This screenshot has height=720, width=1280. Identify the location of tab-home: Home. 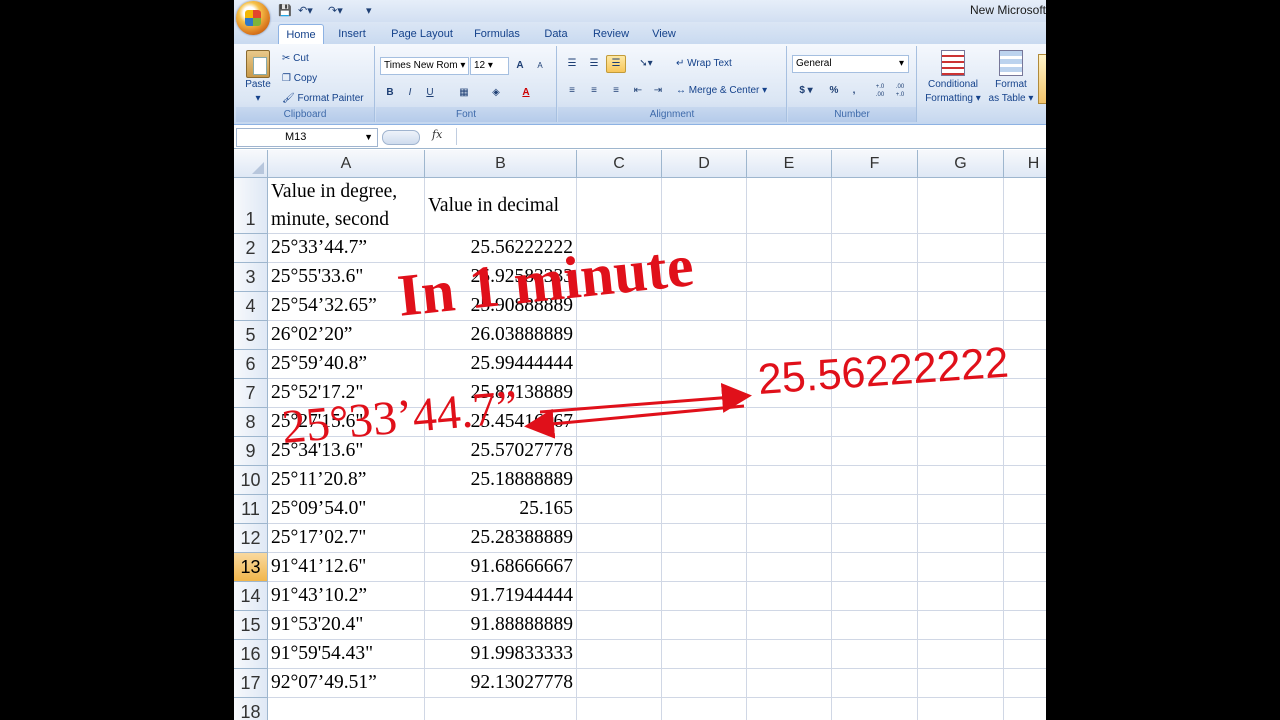
(301, 34).